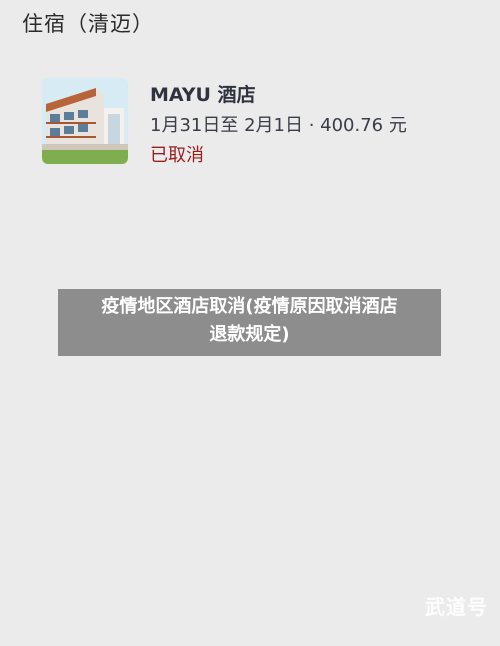 Image resolution: width=500 pixels, height=646 pixels. I want to click on booking-dates-price: 1月31日至 2月1日 · 400.76 元, so click(278, 125).